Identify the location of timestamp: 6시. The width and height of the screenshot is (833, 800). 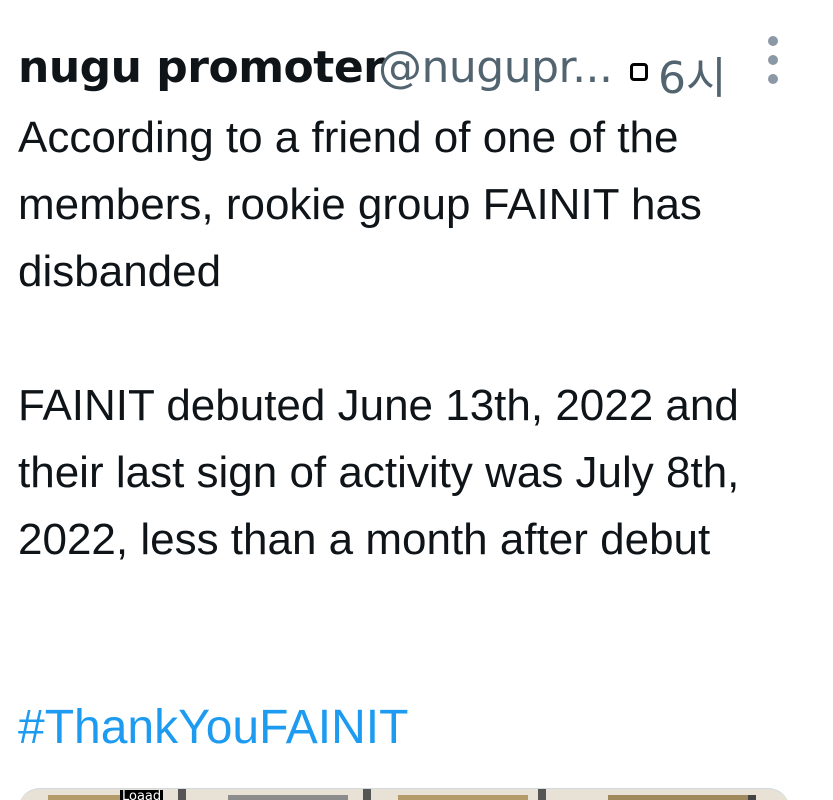
(692, 74).